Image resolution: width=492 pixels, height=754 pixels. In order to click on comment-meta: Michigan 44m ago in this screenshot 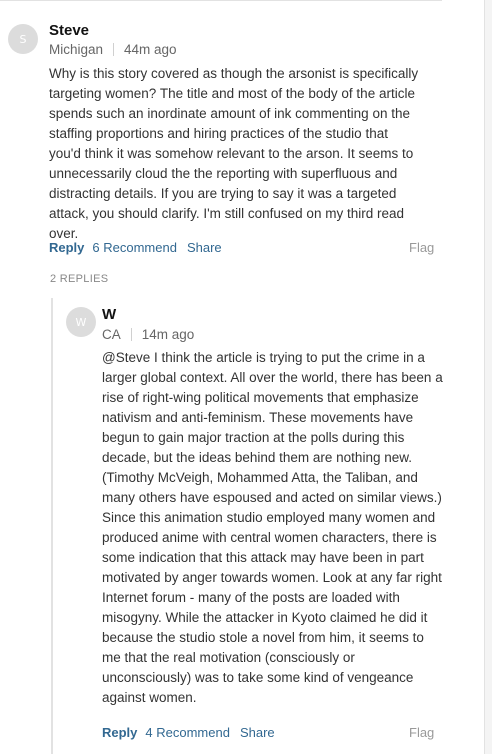, I will do `click(113, 49)`.